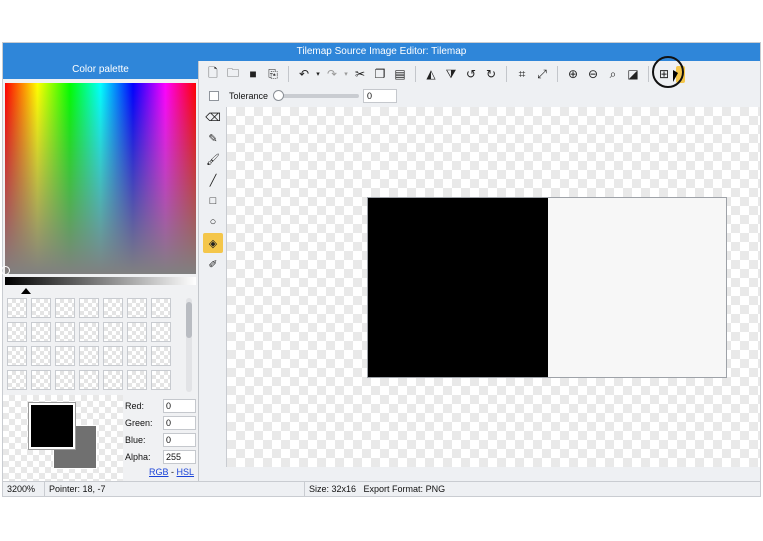  Describe the element at coordinates (5, 270) in the screenshot. I see `spectrum-cursor` at that location.